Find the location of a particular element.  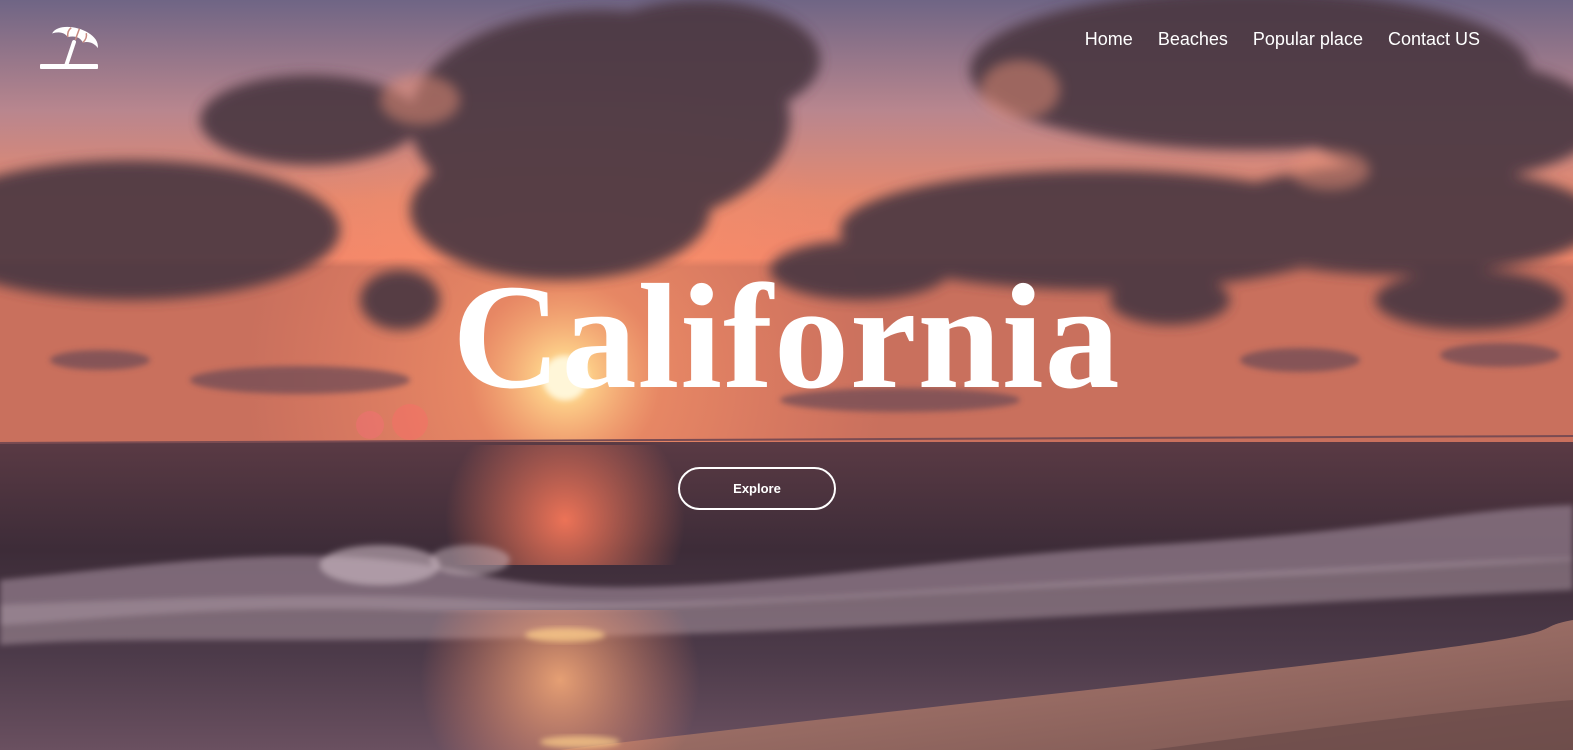

nav-item-popular-place: Popular place is located at coordinates (1308, 39).